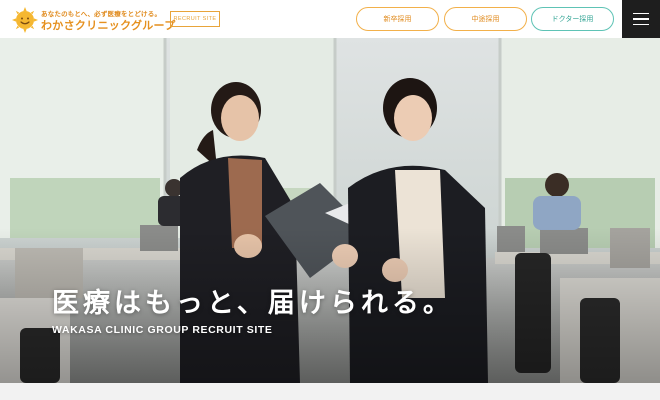 Image resolution: width=660 pixels, height=400 pixels. What do you see at coordinates (485, 19) in the screenshot?
I see `mid-career-recruit-button: 中途採用` at bounding box center [485, 19].